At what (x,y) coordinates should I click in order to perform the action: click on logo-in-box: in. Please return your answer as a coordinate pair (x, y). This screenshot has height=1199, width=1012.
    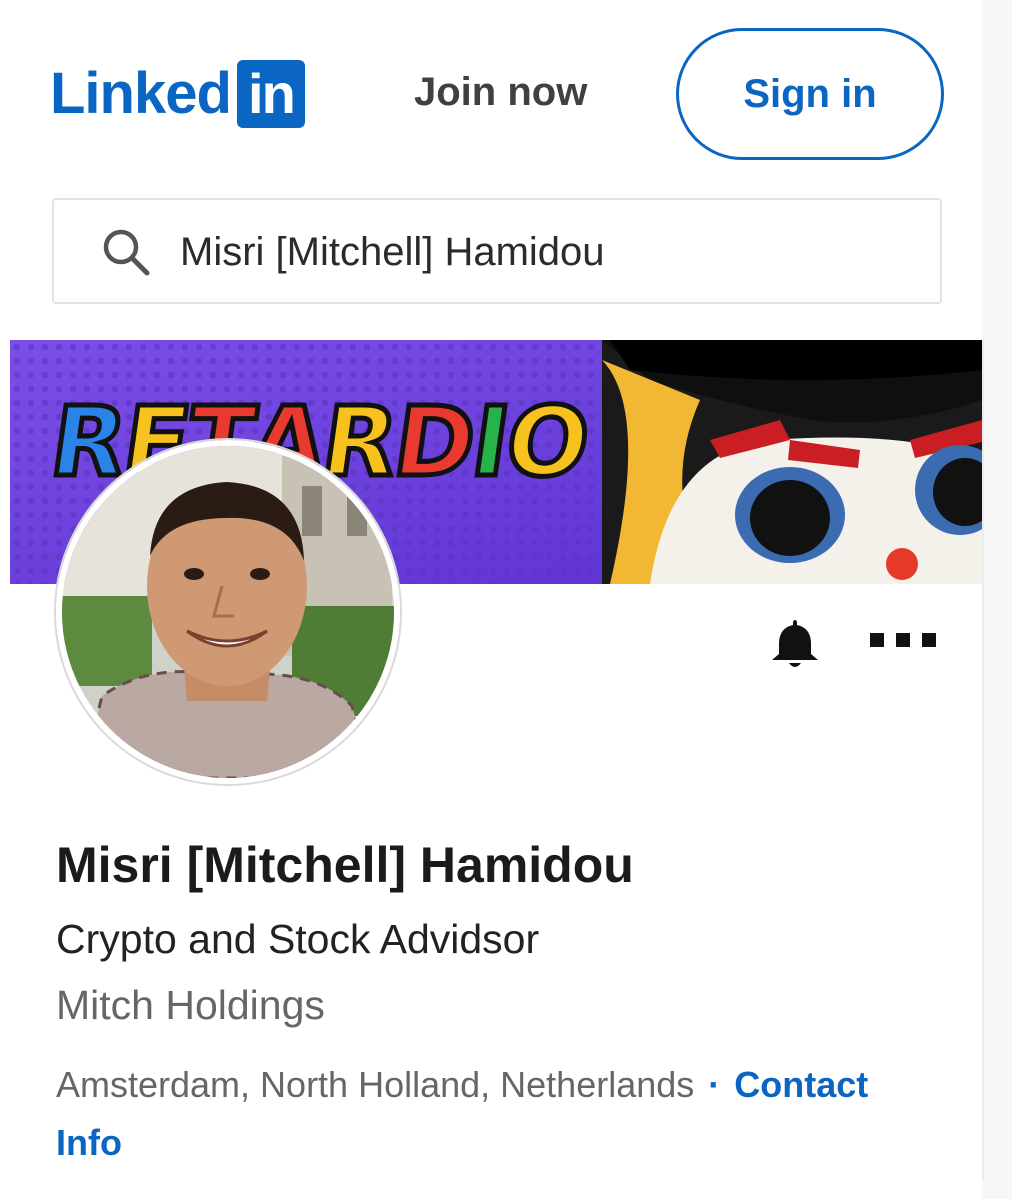
    Looking at the image, I should click on (270, 94).